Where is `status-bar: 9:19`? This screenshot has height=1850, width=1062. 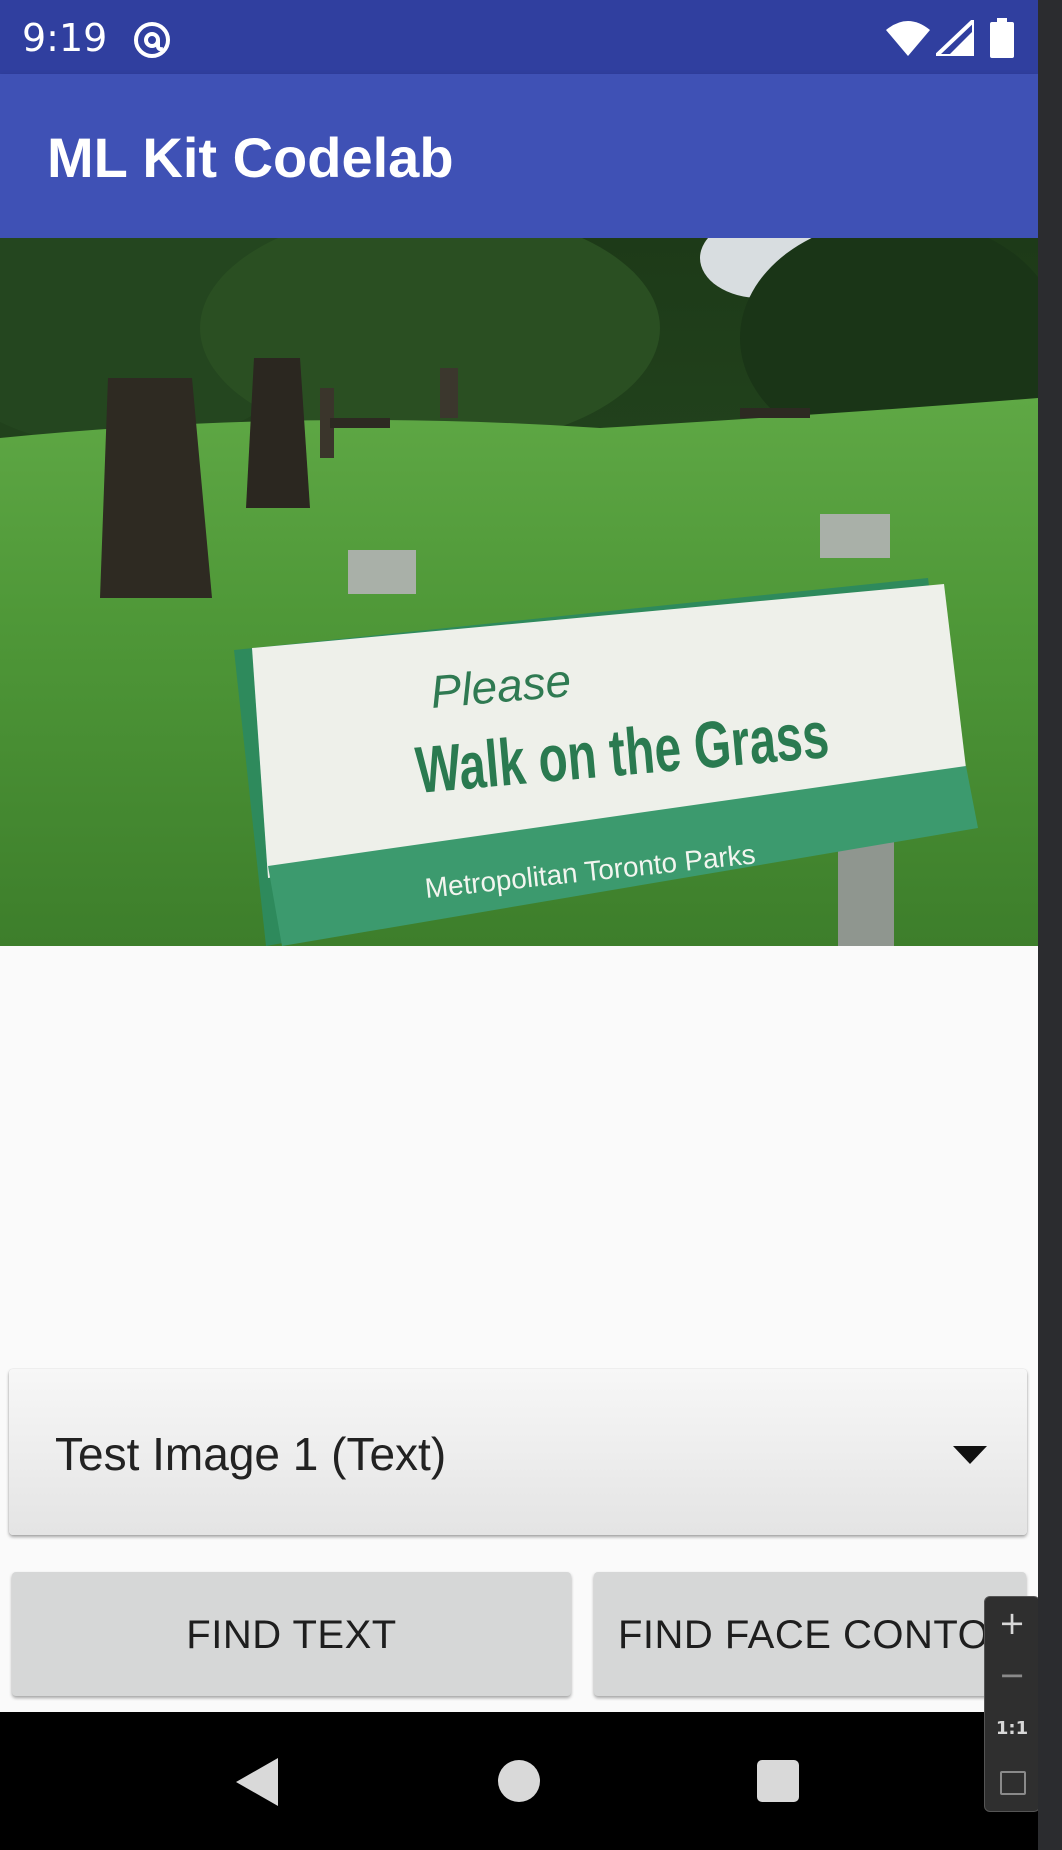 status-bar: 9:19 is located at coordinates (519, 37).